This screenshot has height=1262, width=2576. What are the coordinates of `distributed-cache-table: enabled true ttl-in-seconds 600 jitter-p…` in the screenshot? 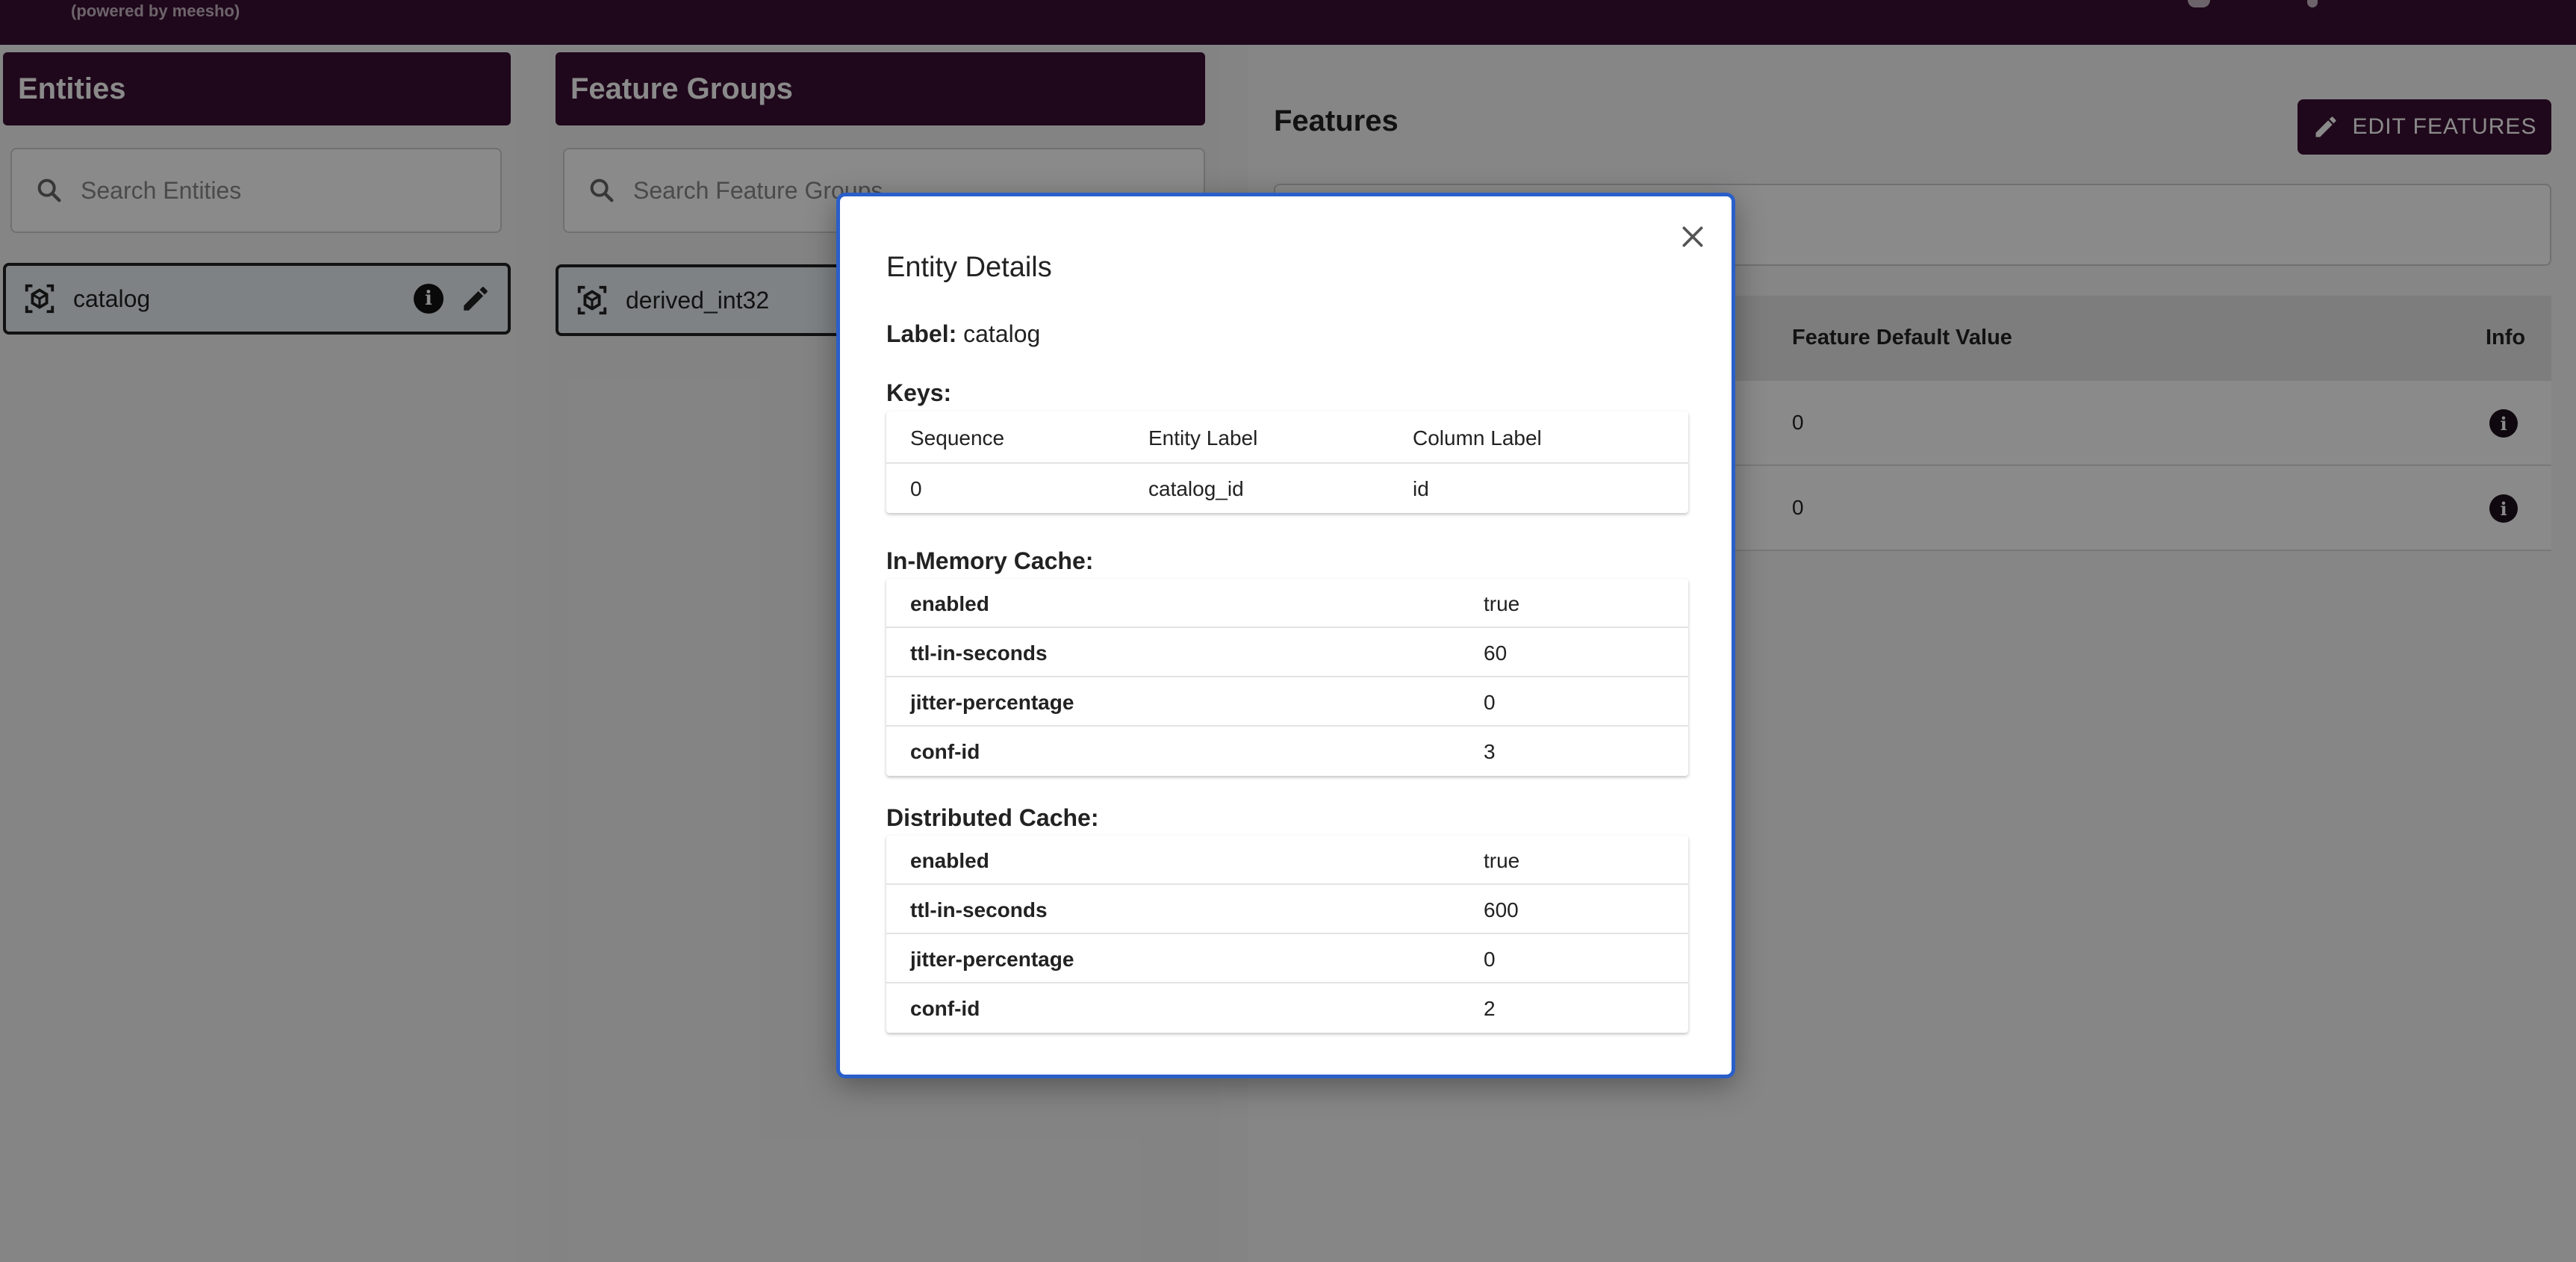 It's located at (1287, 934).